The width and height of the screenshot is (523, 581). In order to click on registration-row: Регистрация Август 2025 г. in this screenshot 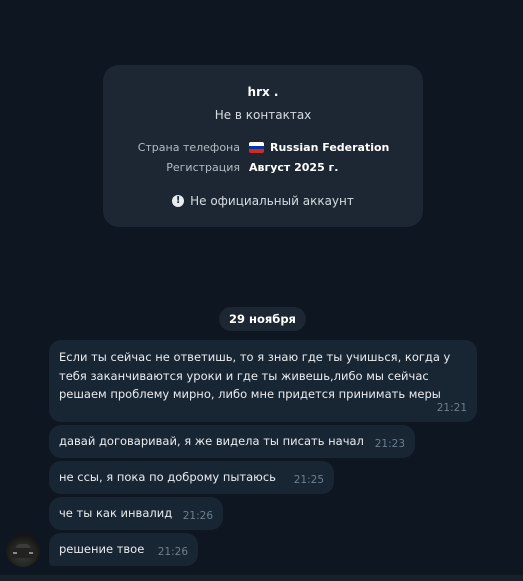, I will do `click(263, 169)`.